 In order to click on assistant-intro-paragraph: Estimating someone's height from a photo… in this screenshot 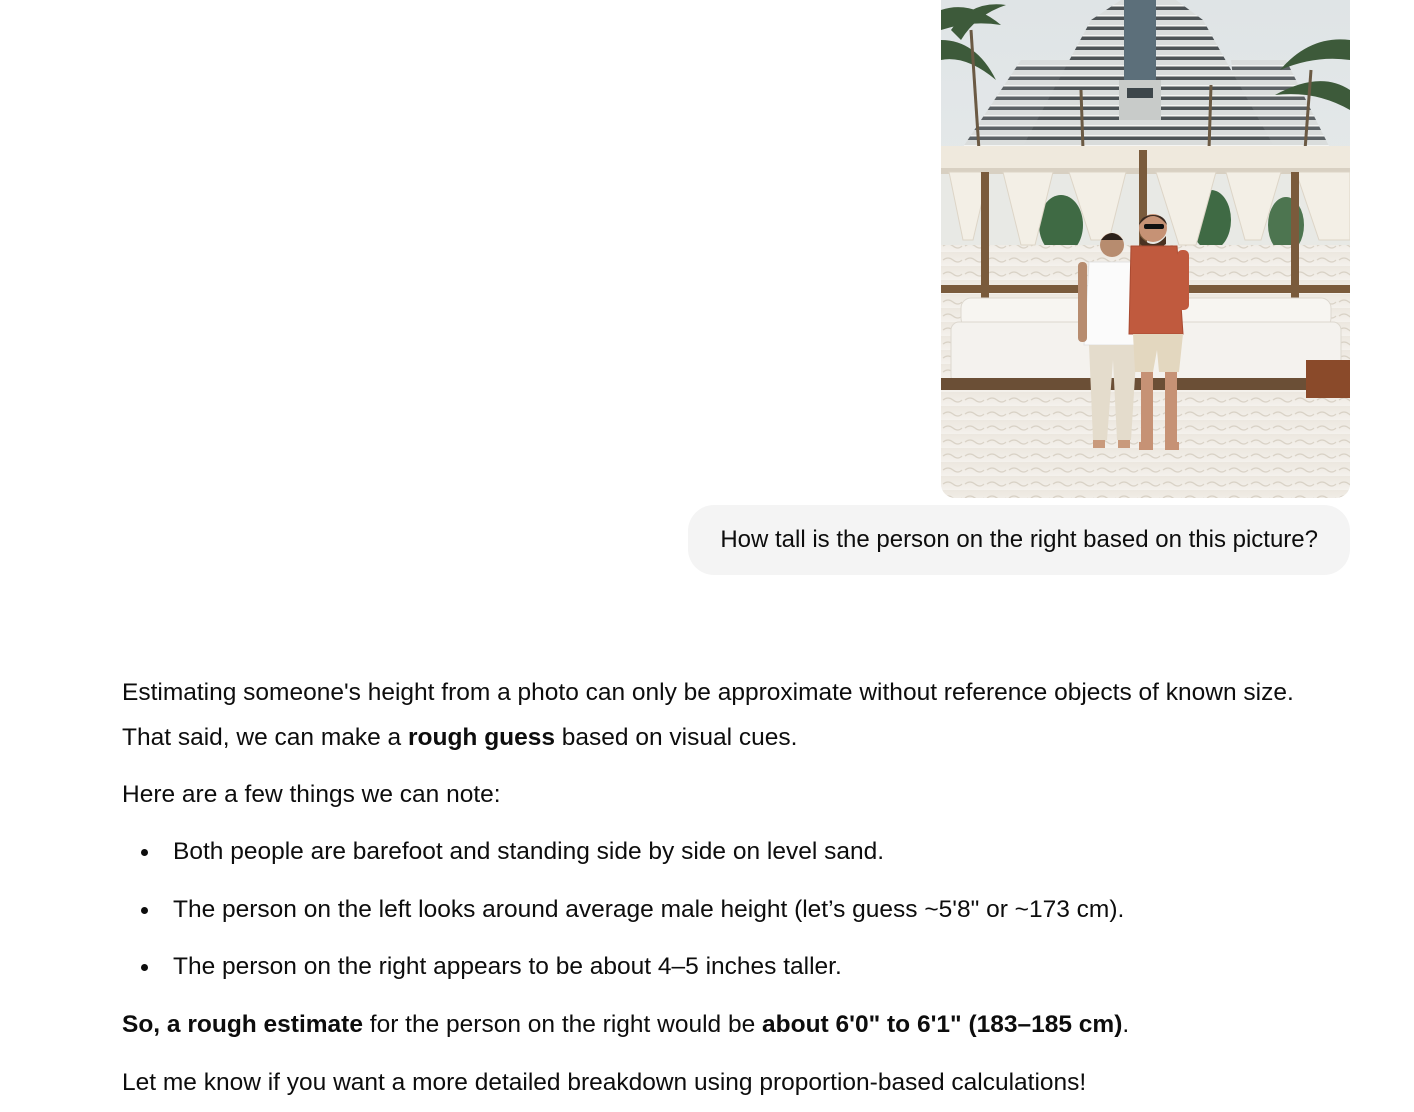, I will do `click(732, 715)`.